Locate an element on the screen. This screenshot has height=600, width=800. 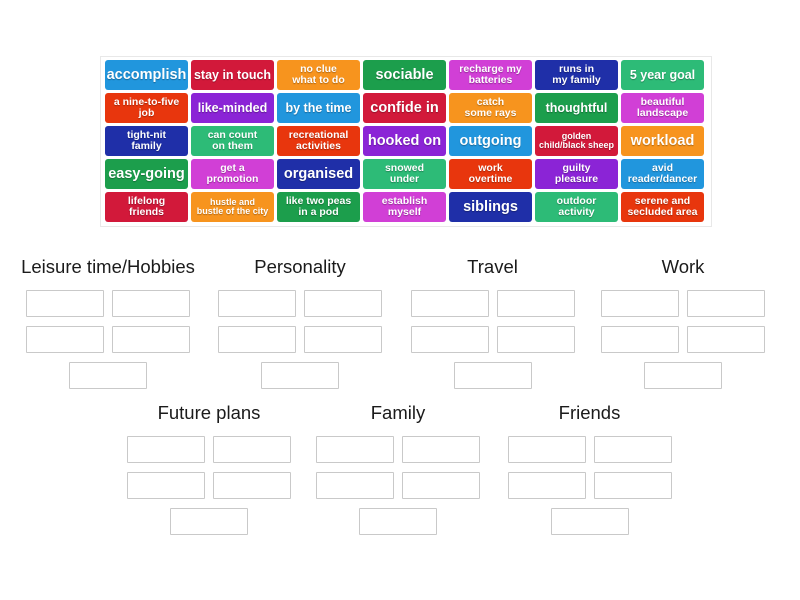
word-tile: golden child/black sheep is located at coordinates (576, 141).